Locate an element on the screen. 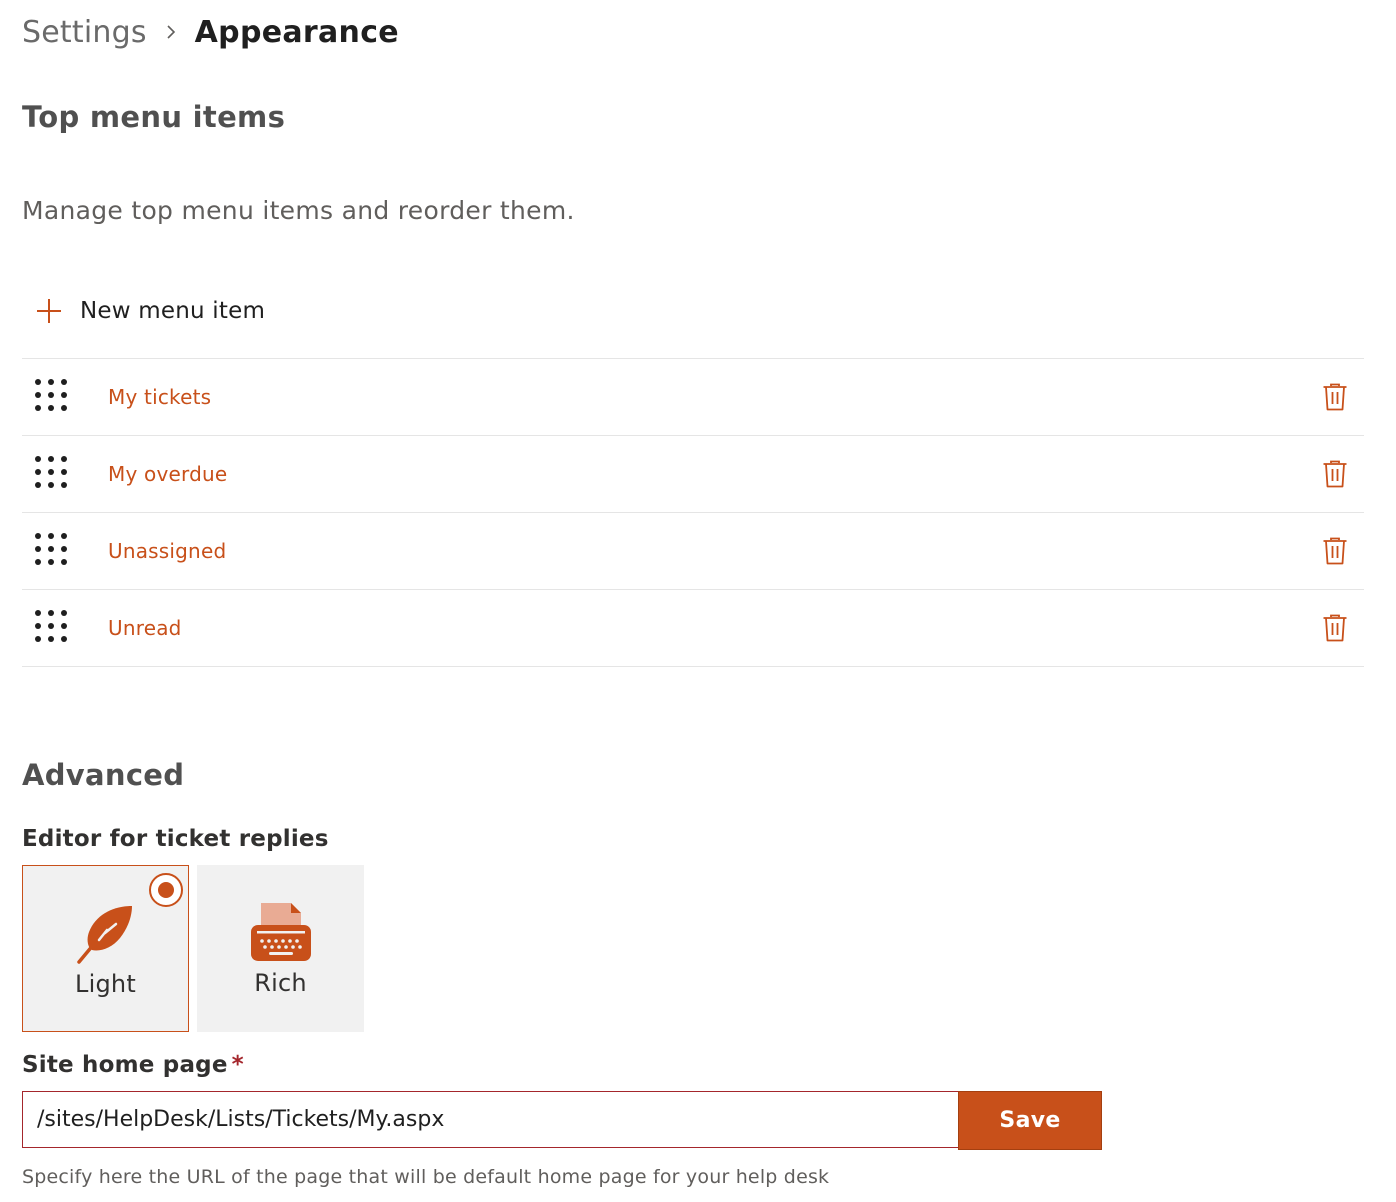 This screenshot has width=1396, height=1202. home-page-url-row: Save is located at coordinates (562, 1120).